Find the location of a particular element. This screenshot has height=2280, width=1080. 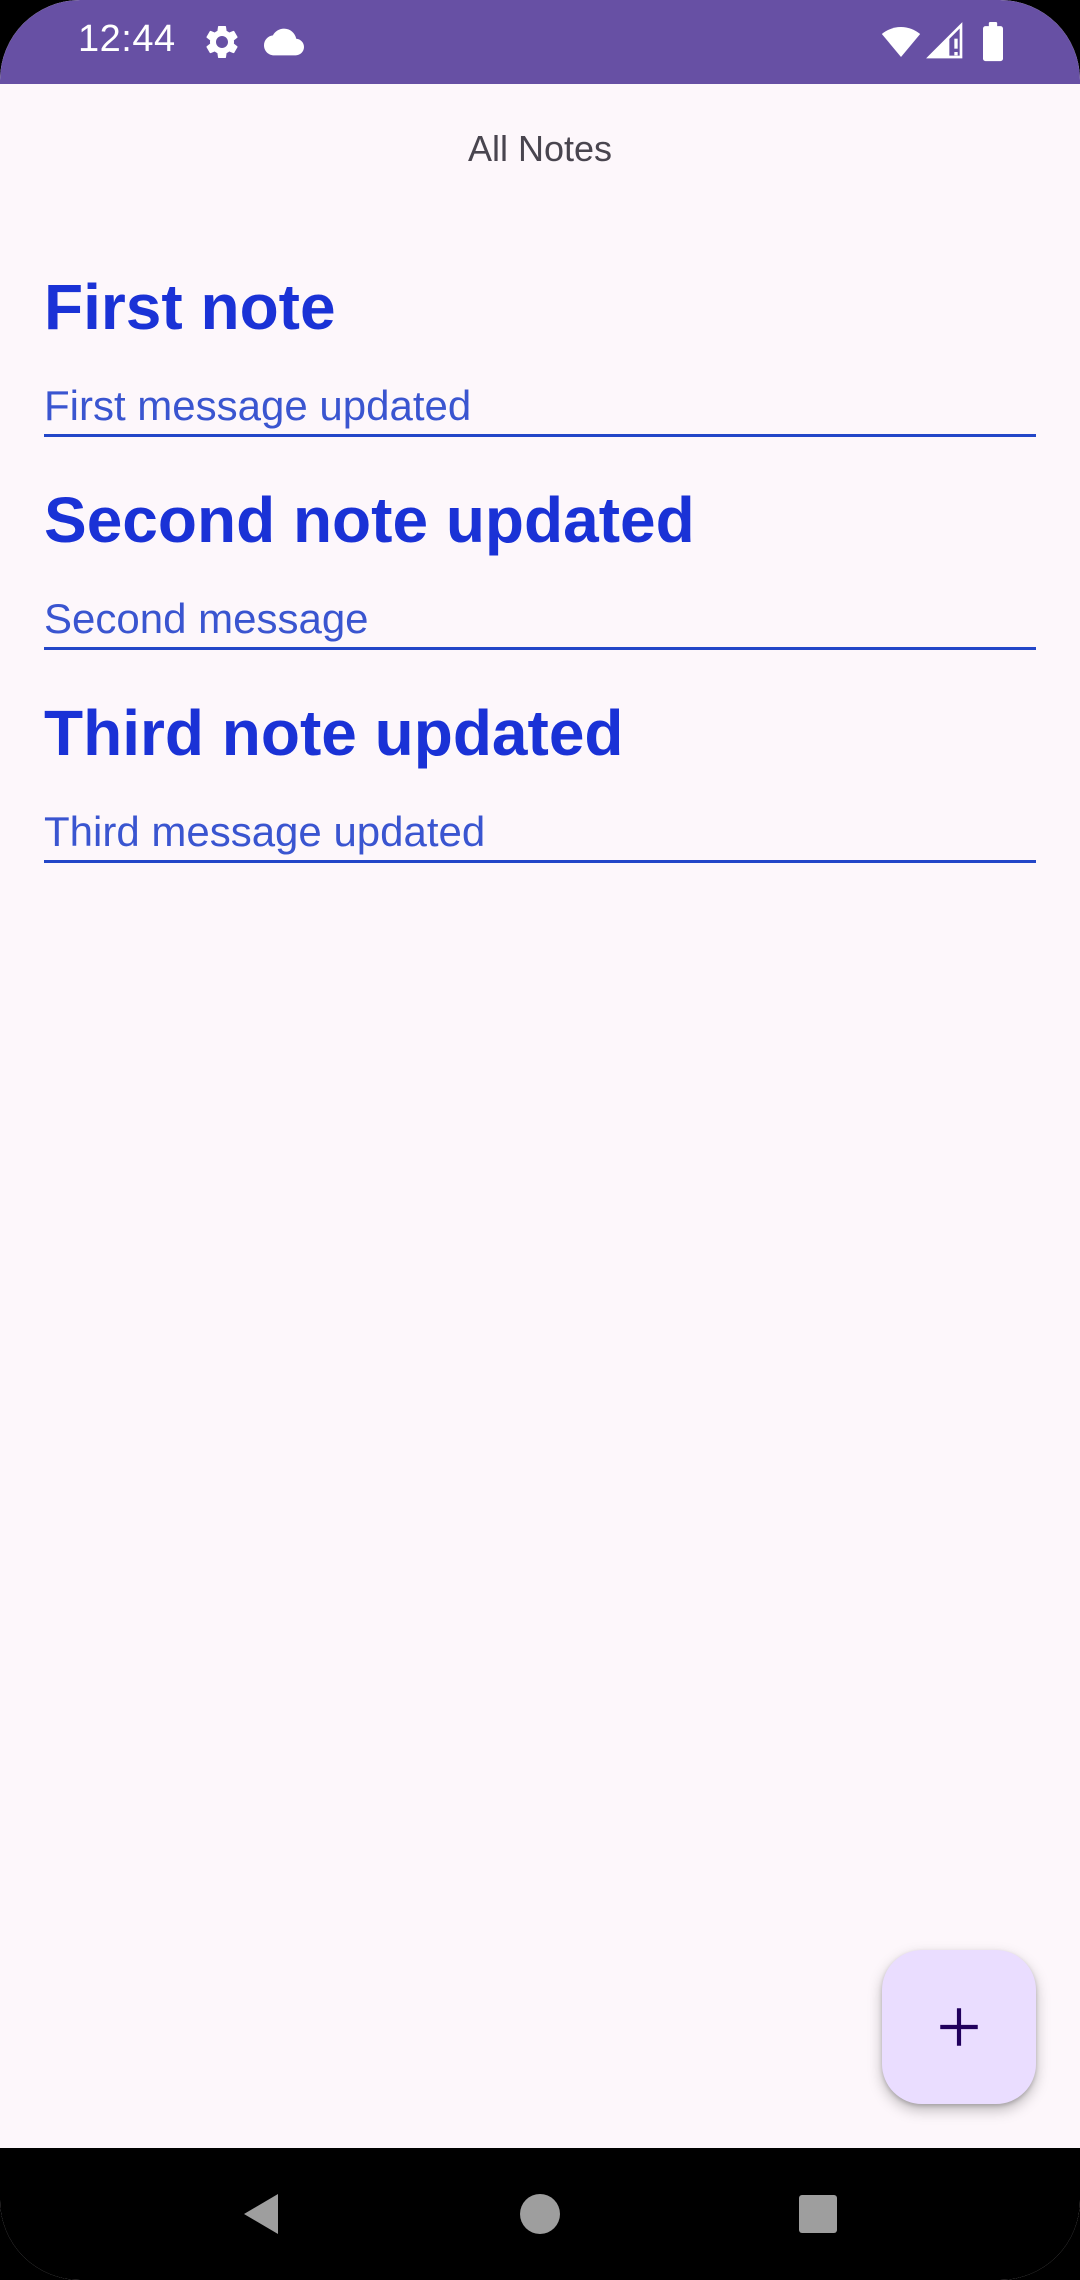

page-title: All Notes is located at coordinates (540, 148).